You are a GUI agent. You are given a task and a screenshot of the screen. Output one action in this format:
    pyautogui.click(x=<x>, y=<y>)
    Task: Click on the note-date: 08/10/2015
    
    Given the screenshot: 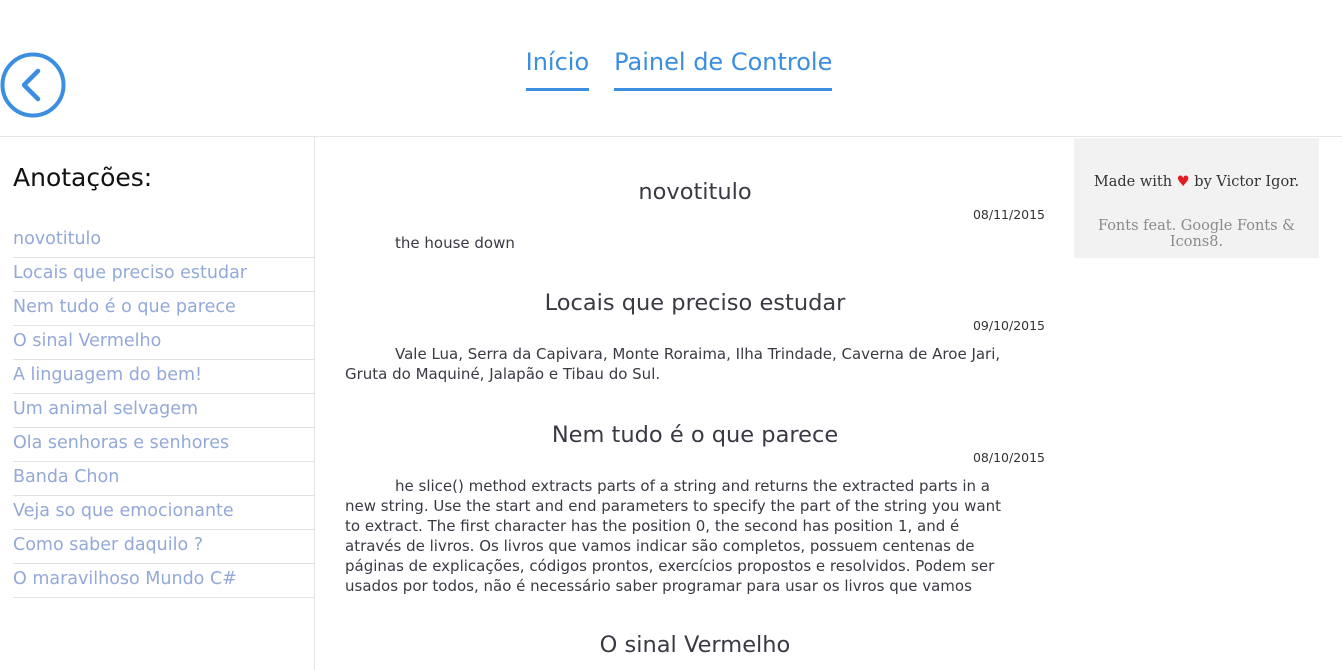 What is the action you would take?
    pyautogui.click(x=1008, y=457)
    